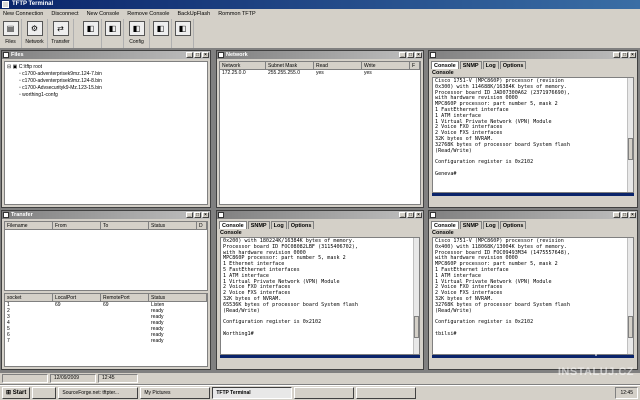 The width and height of the screenshot is (640, 400). What do you see at coordinates (237, 14) in the screenshot?
I see `menu-rommon-tftp: Rommon TFTP` at bounding box center [237, 14].